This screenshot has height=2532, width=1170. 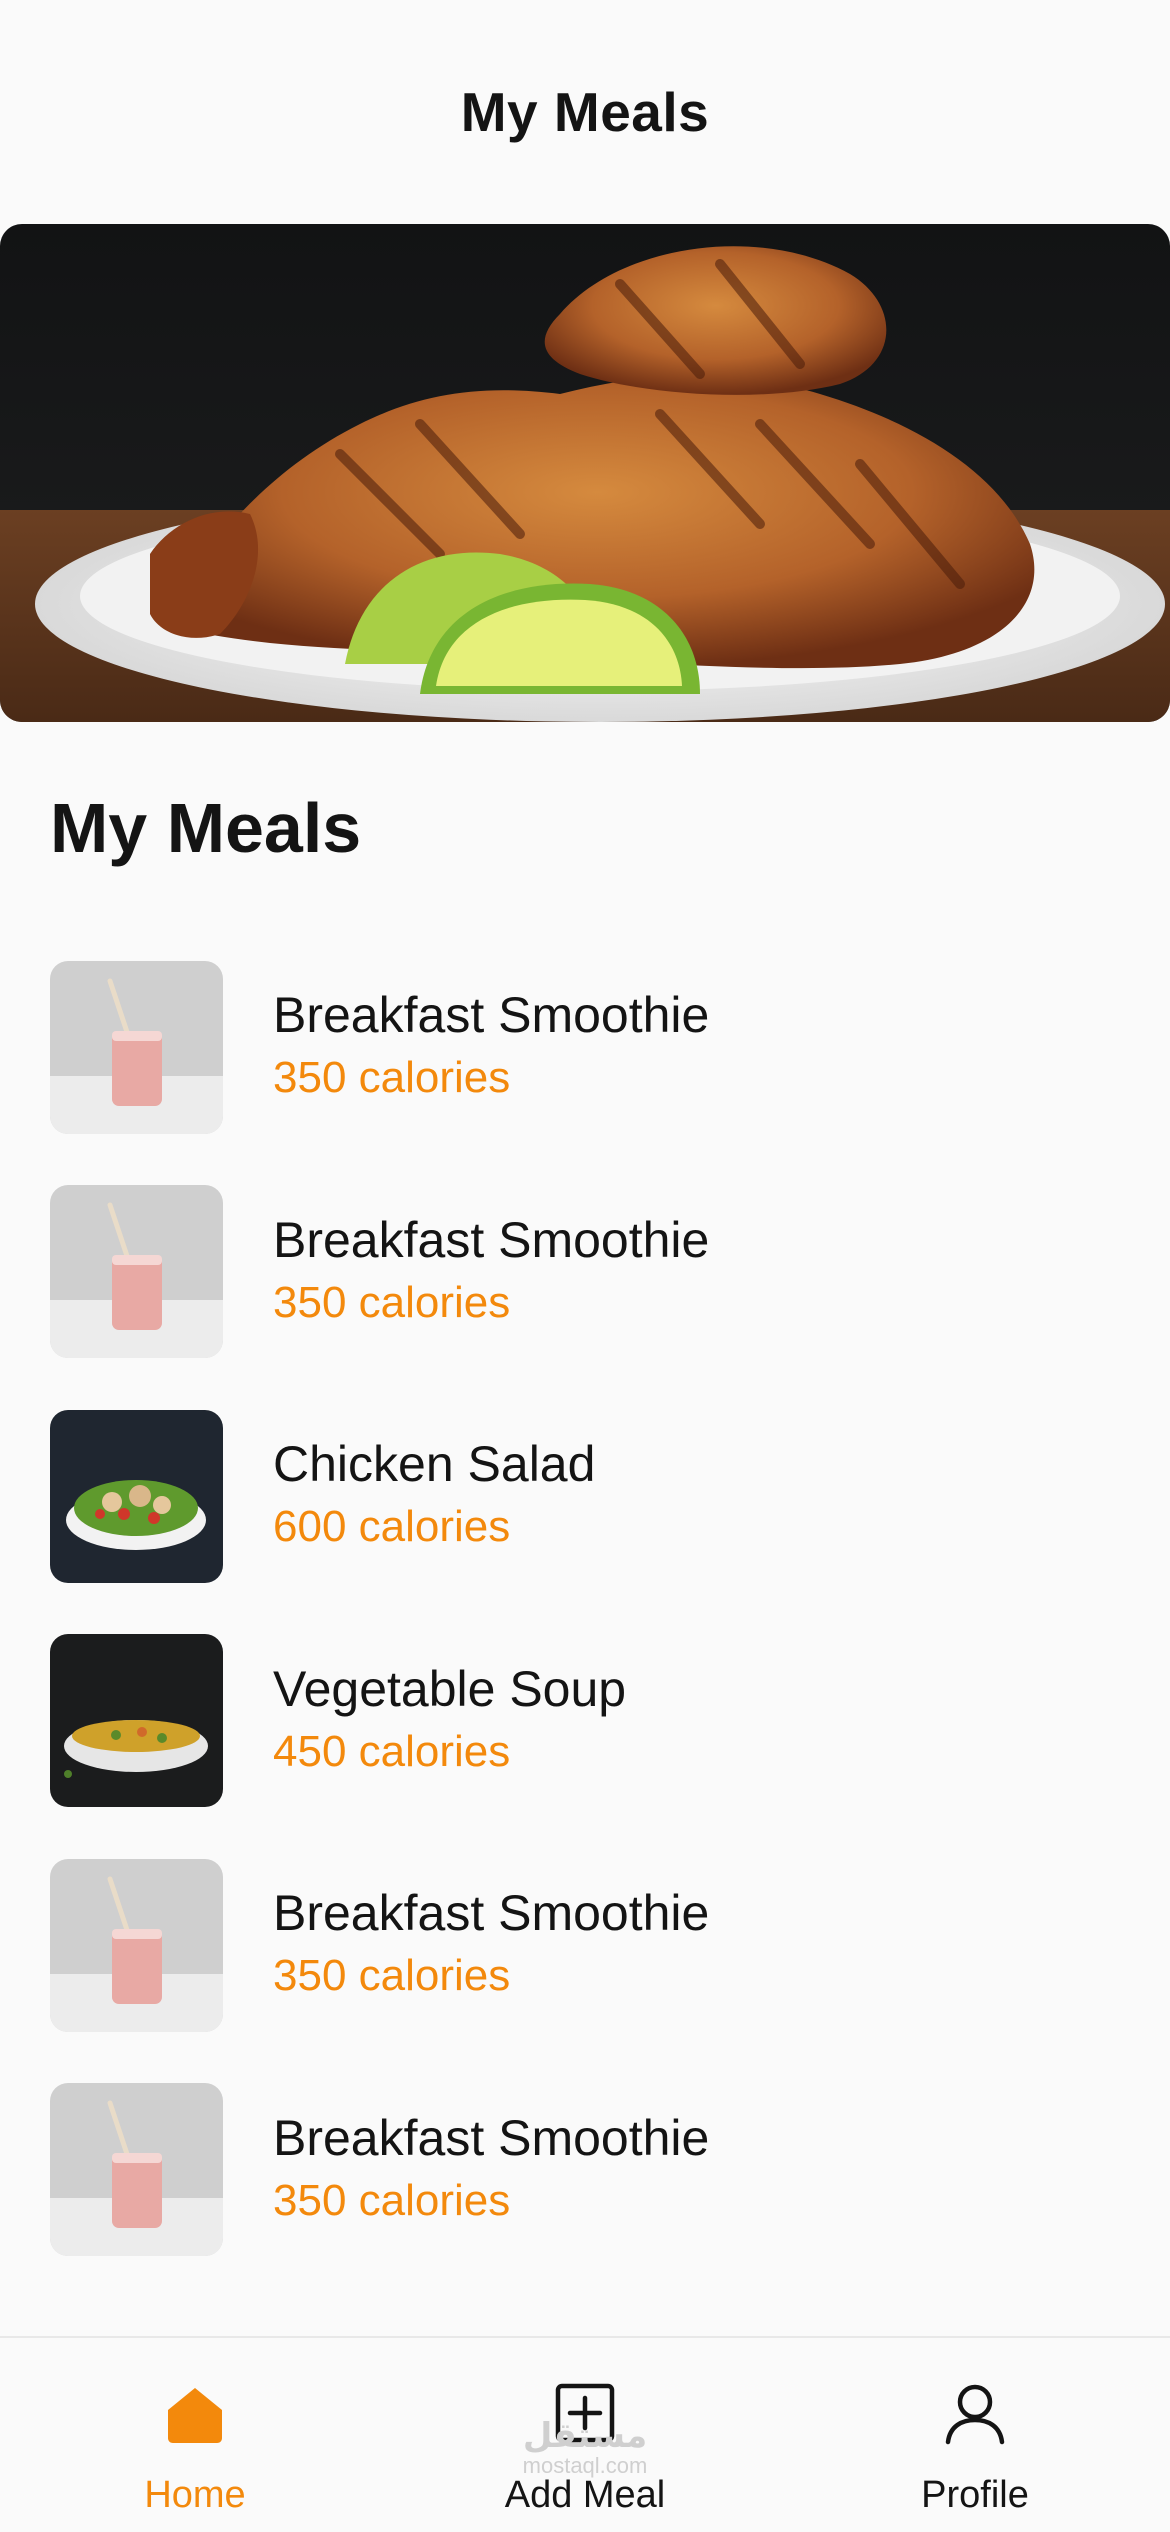 I want to click on salad-bowl-icon, so click(x=136, y=1496).